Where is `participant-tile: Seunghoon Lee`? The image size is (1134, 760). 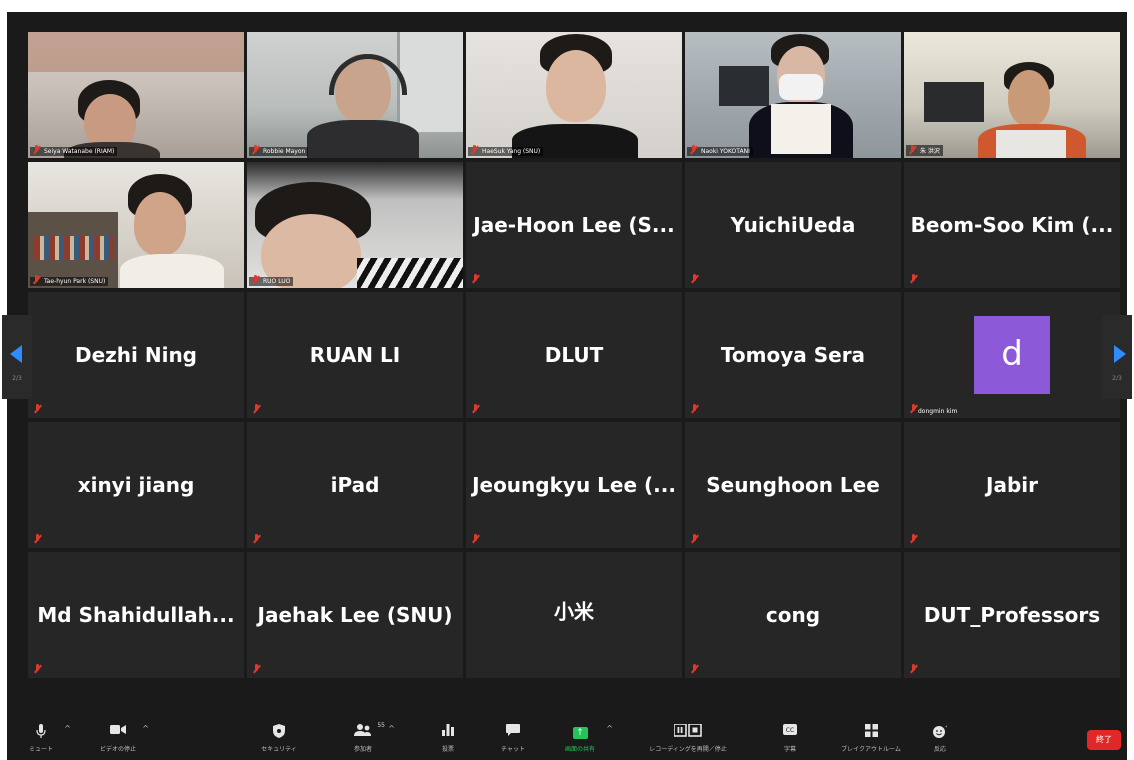
participant-tile: Seunghoon Lee is located at coordinates (793, 485).